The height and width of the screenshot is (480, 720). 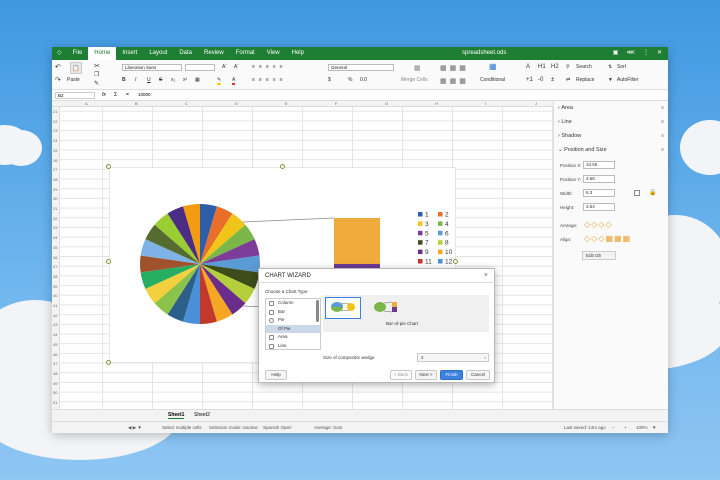 I want to click on sort-icon: ⇅, so click(x=610, y=67).